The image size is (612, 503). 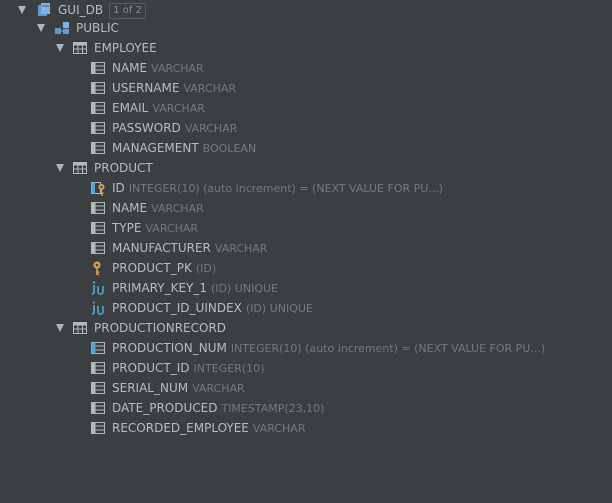 I want to click on tree-node-column: RECORDED_EMPLOYEE VARCHAR, so click(x=306, y=428).